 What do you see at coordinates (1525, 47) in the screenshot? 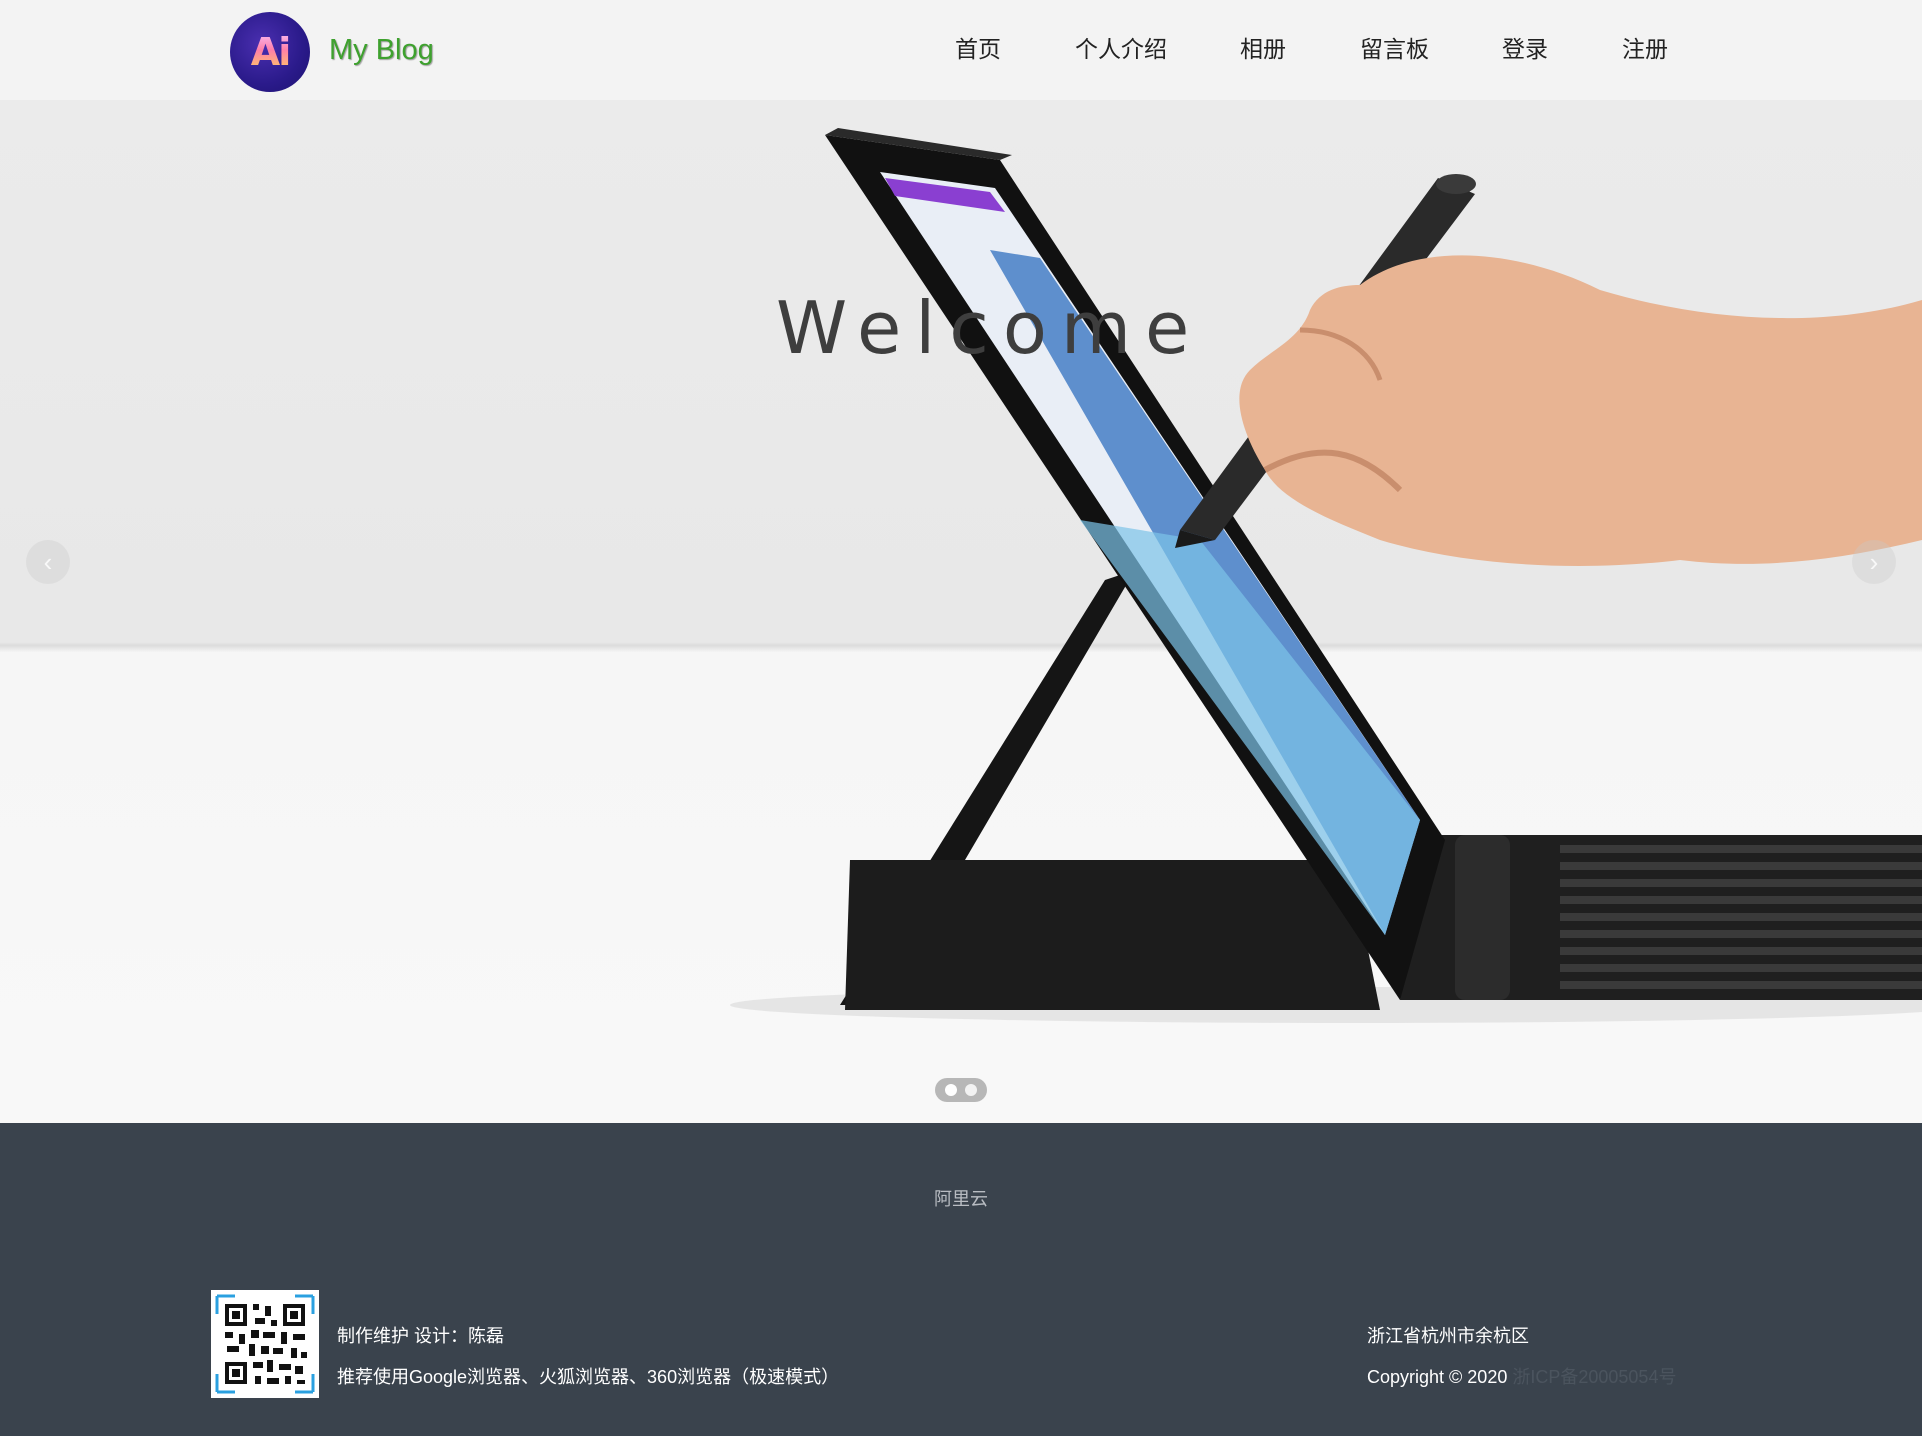
I see `nav-login: 登录` at bounding box center [1525, 47].